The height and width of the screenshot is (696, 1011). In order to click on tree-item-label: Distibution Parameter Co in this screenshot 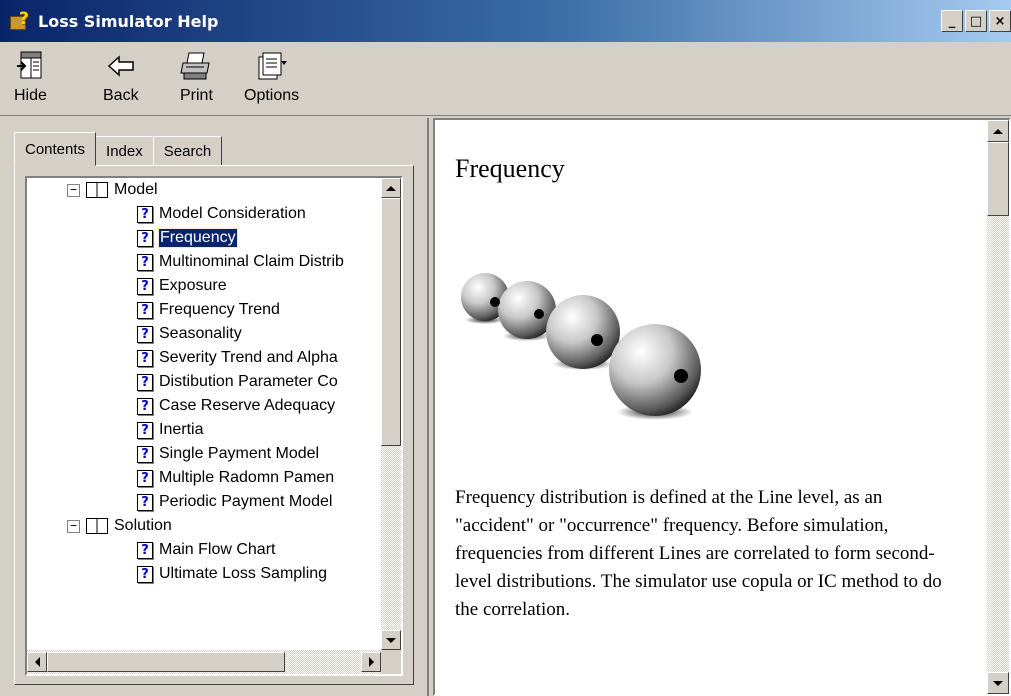, I will do `click(248, 381)`.